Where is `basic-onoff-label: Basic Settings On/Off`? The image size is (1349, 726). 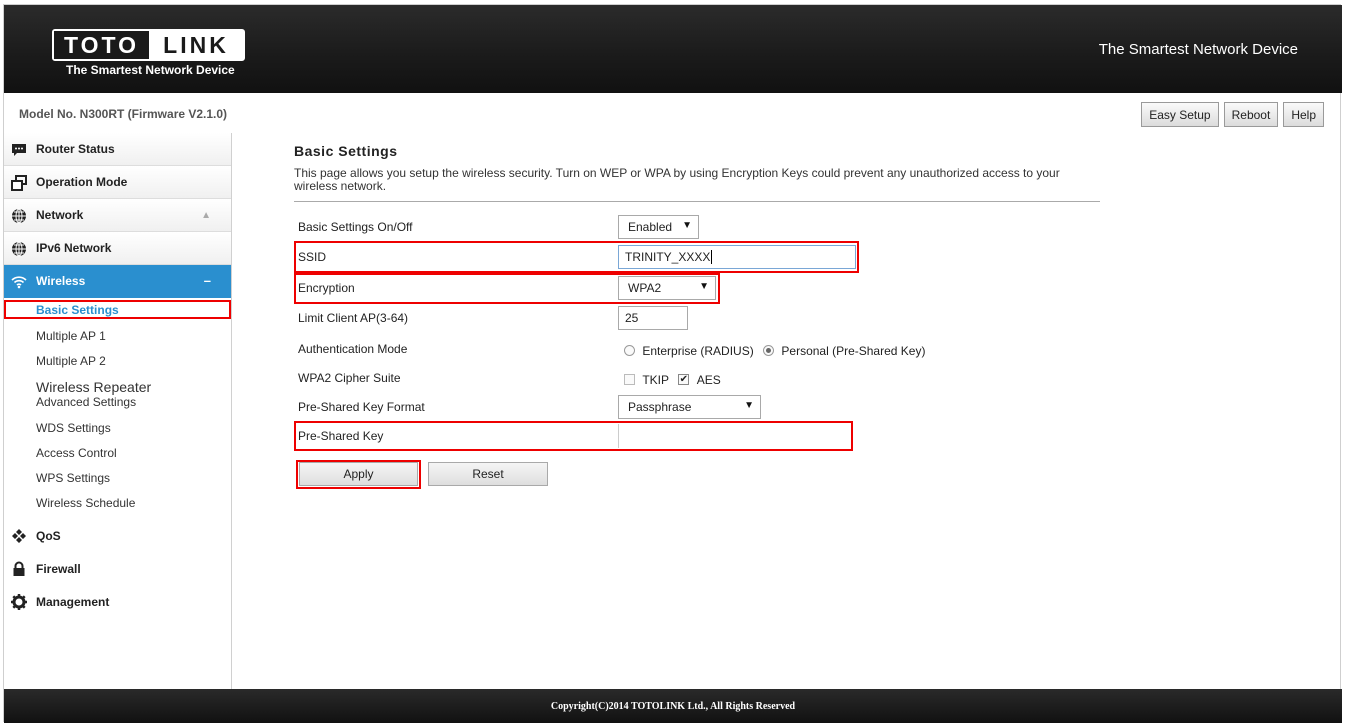
basic-onoff-label: Basic Settings On/Off is located at coordinates (355, 227).